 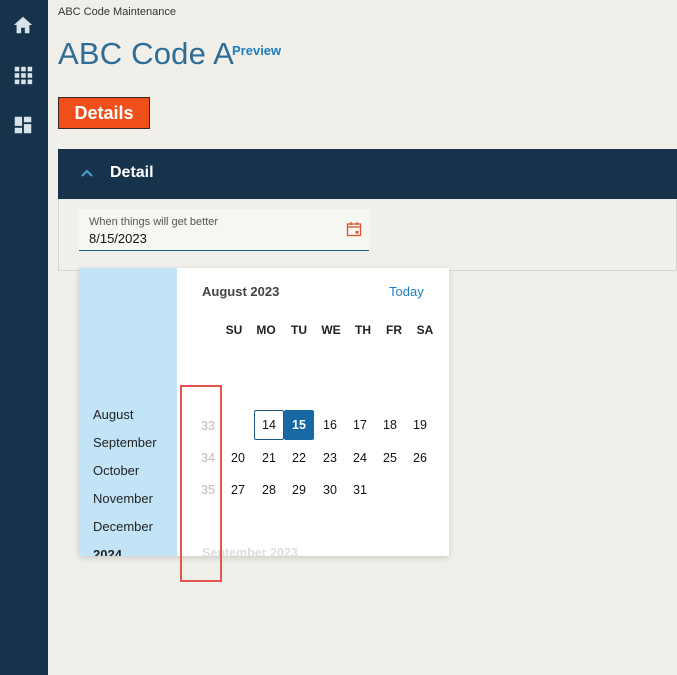 What do you see at coordinates (209, 238) in the screenshot?
I see `date-input` at bounding box center [209, 238].